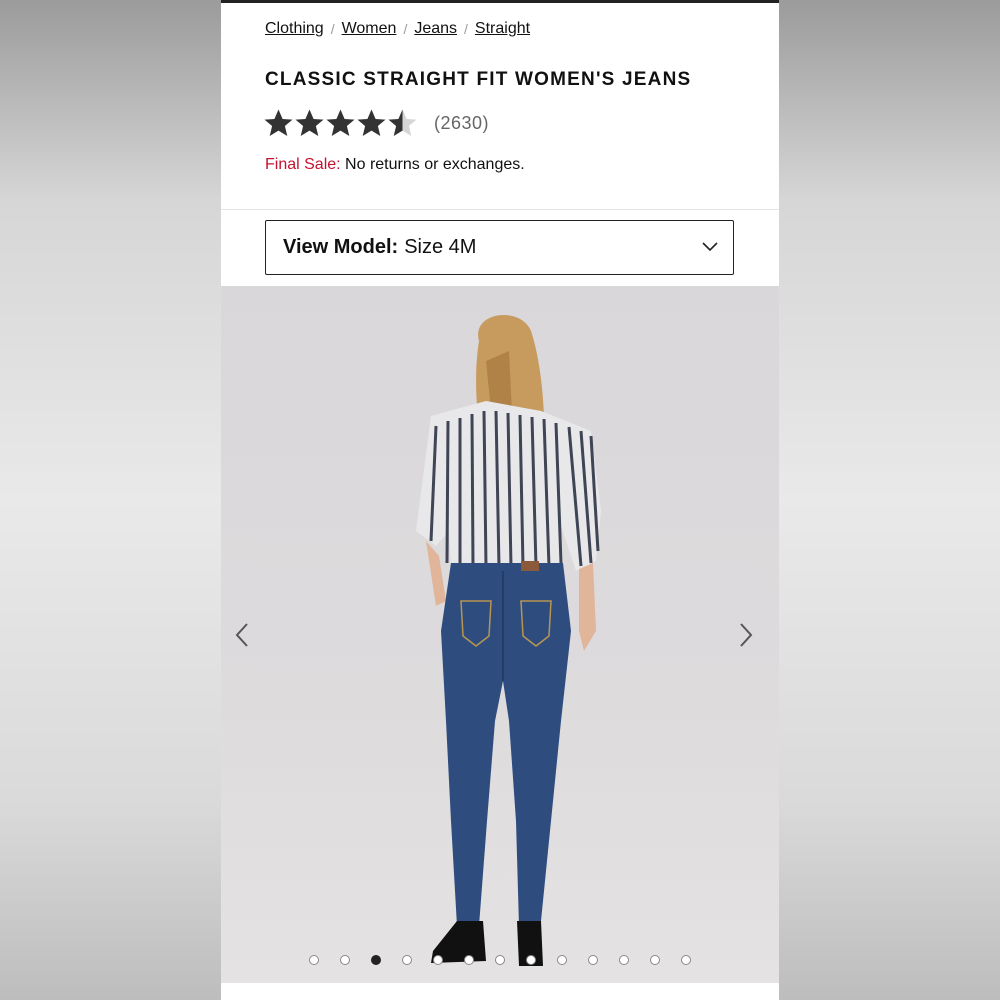 The width and height of the screenshot is (1000, 1000). I want to click on product-rating: (2630), so click(376, 123).